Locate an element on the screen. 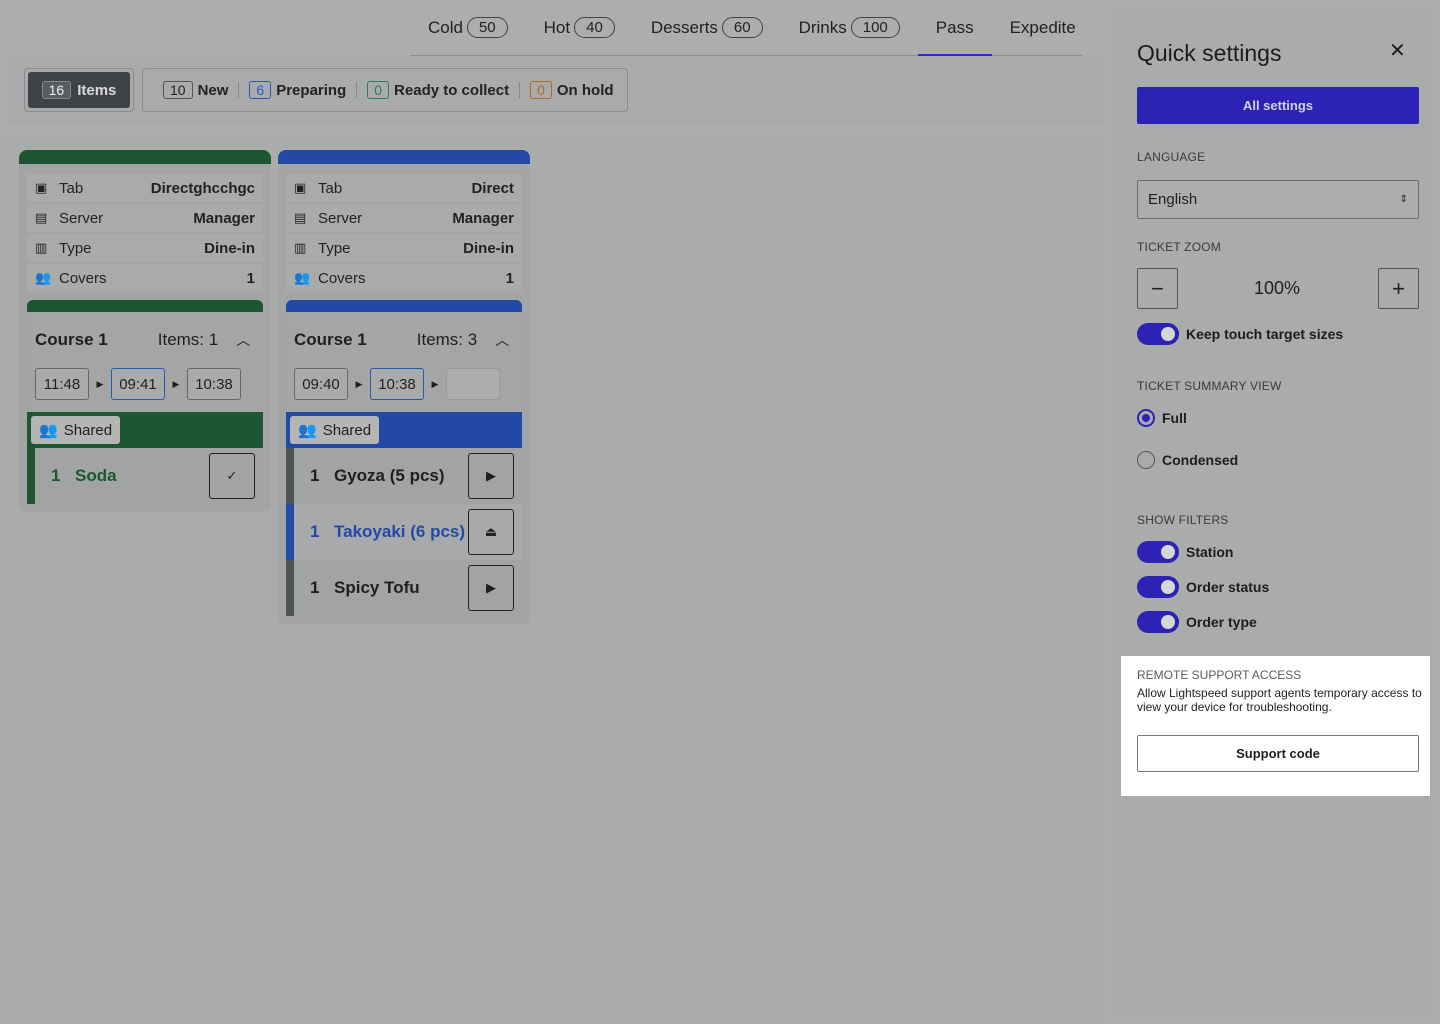  check-icon: ✓ is located at coordinates (232, 476).